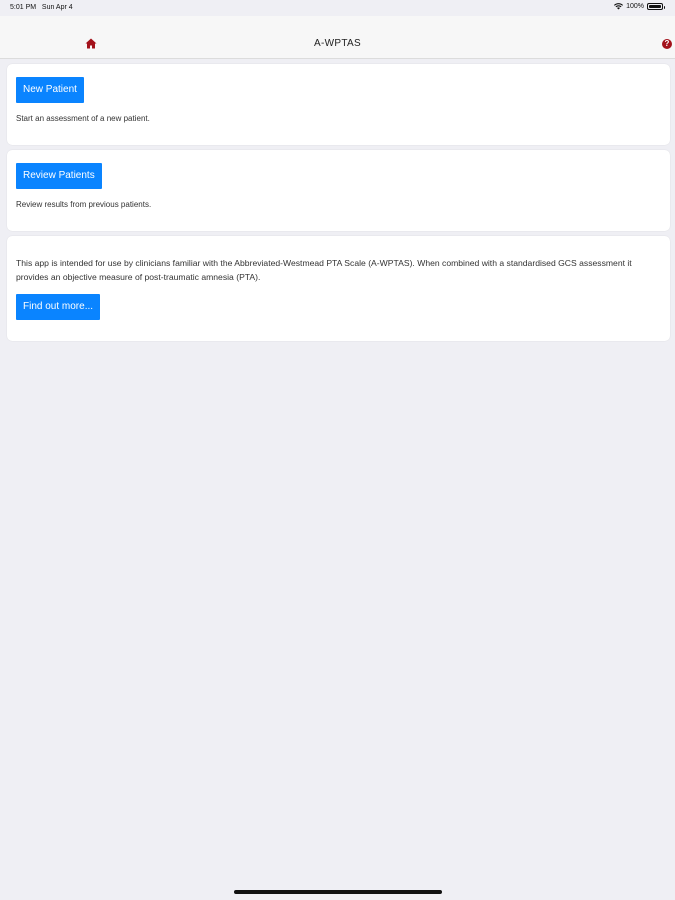 The width and height of the screenshot is (675, 900). Describe the element at coordinates (23, 7) in the screenshot. I see `status-time: 5:01 PM` at that location.